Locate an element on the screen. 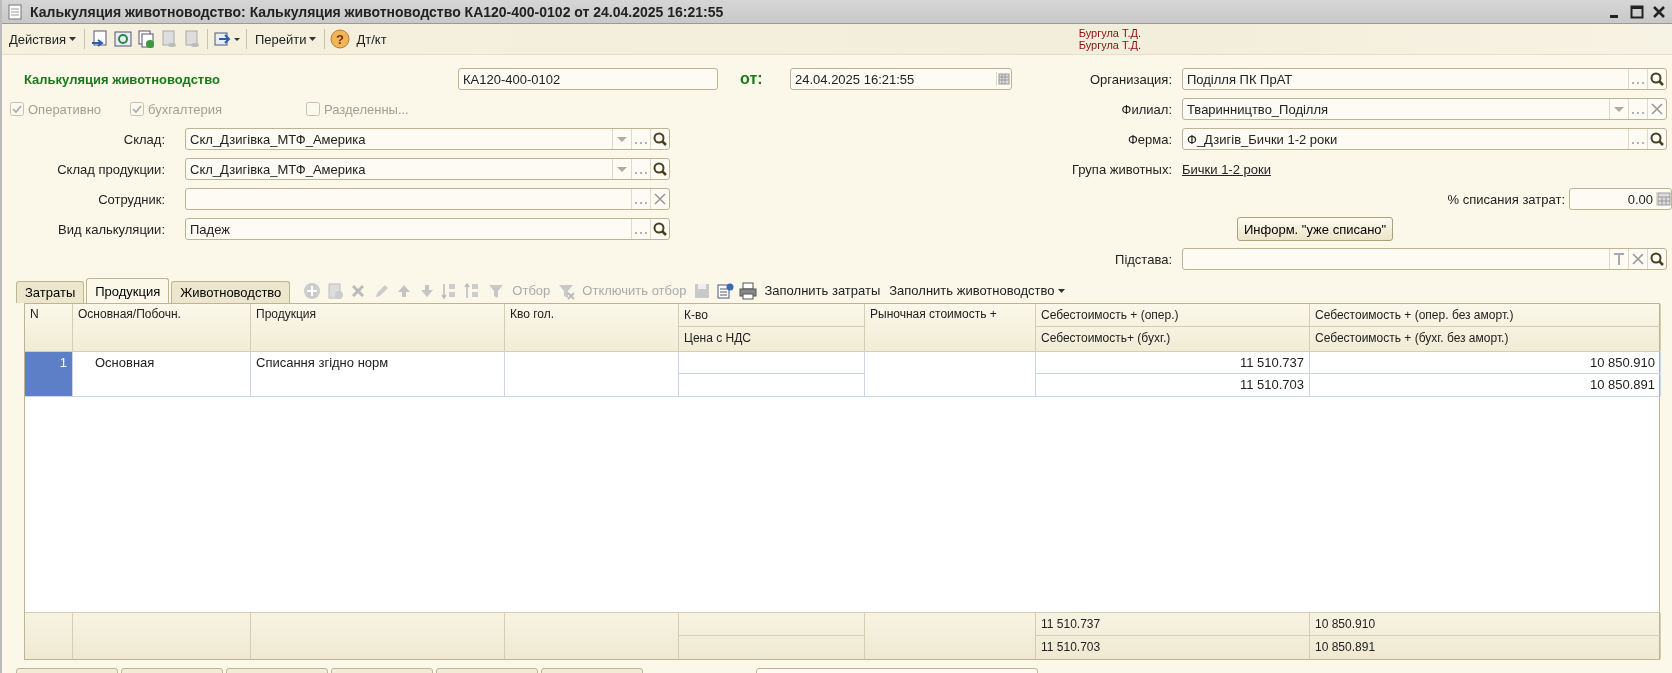 Image resolution: width=1672 pixels, height=673 pixels. column-header: Себестоимость + (опер. без аморт.) is located at coordinates (1485, 315).